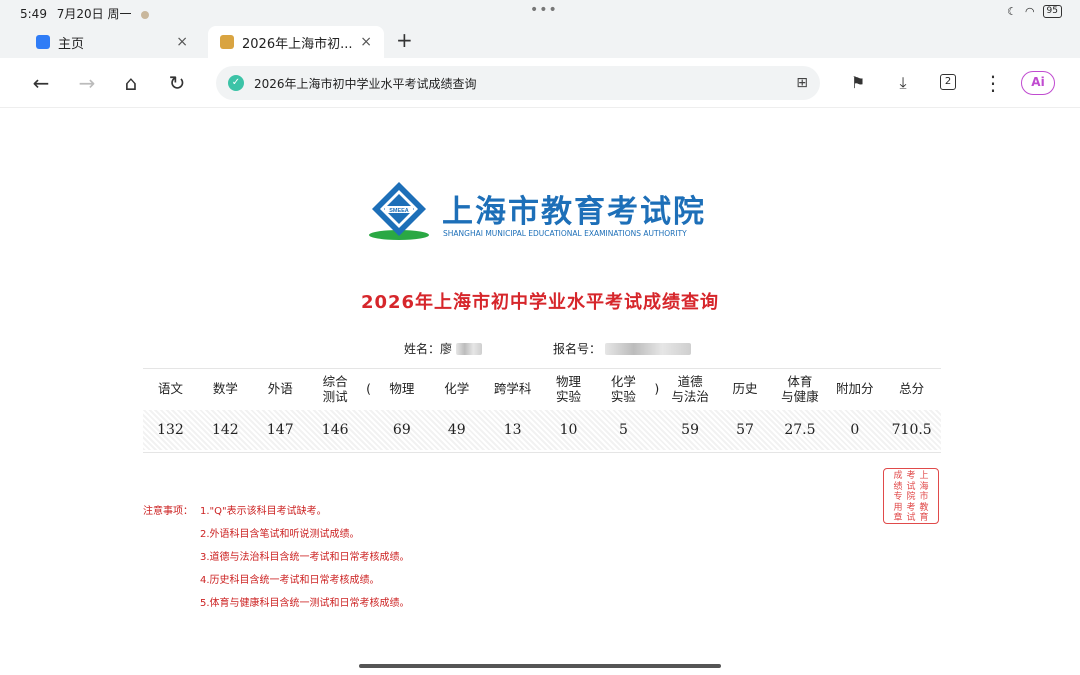 The image size is (1080, 675). Describe the element at coordinates (745, 429) in the screenshot. I see `score-value-cell: 57` at that location.